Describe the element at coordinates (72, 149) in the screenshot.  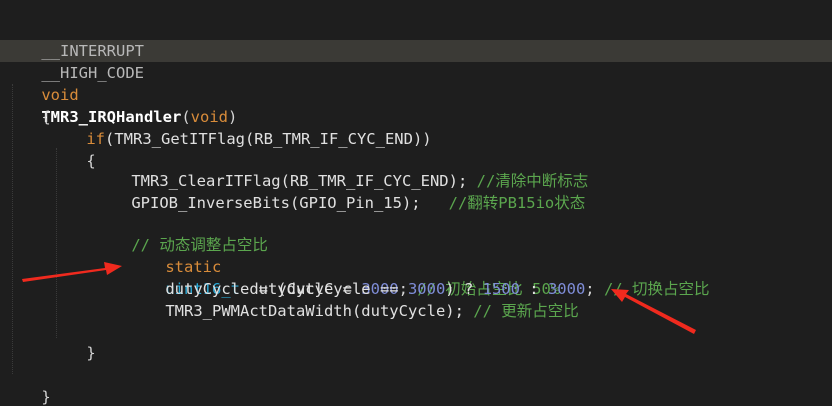
I see `code-line-6: {` at that location.